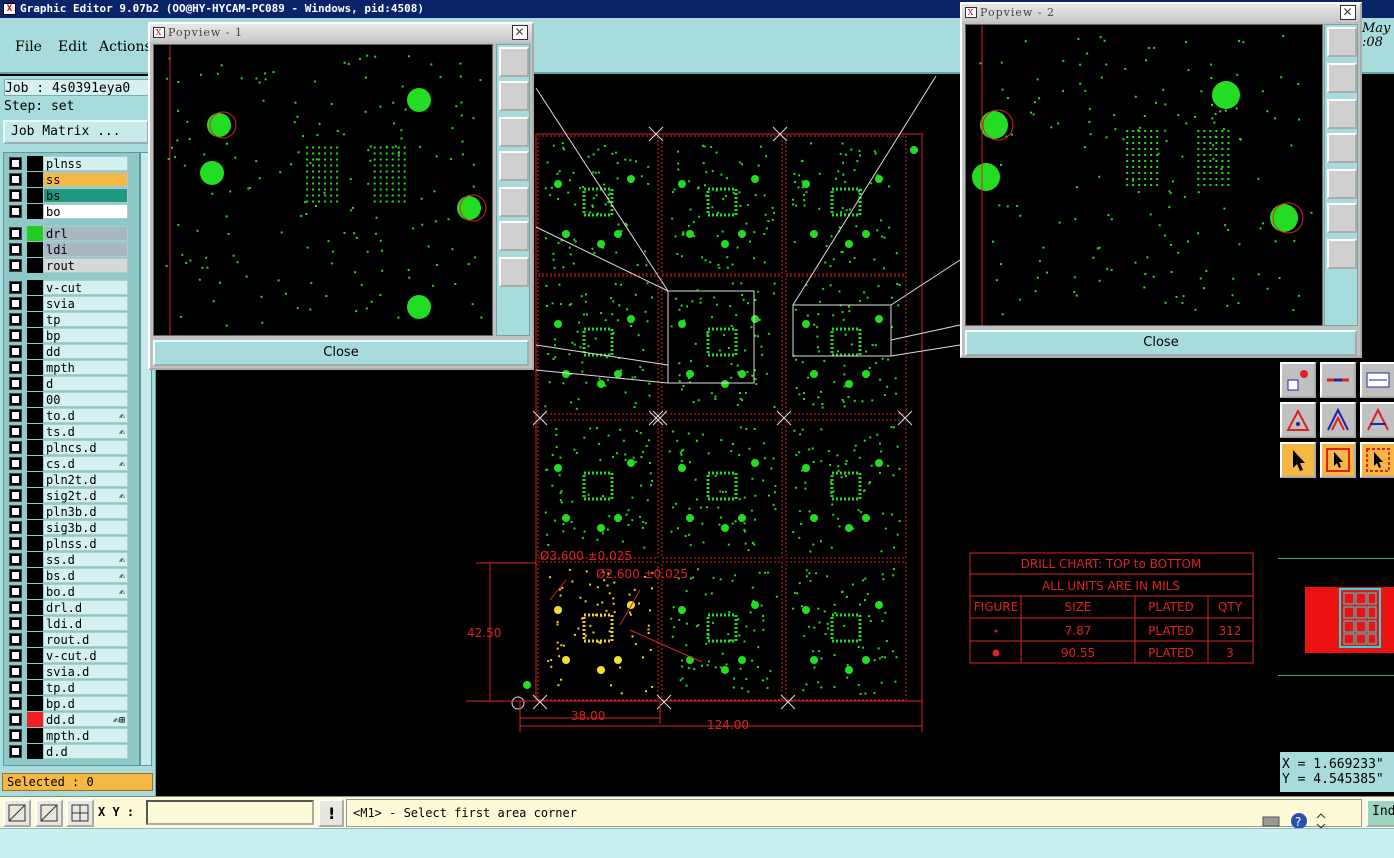 This screenshot has width=1394, height=858. What do you see at coordinates (1348, 12) in the screenshot?
I see `close-icon: ✕` at bounding box center [1348, 12].